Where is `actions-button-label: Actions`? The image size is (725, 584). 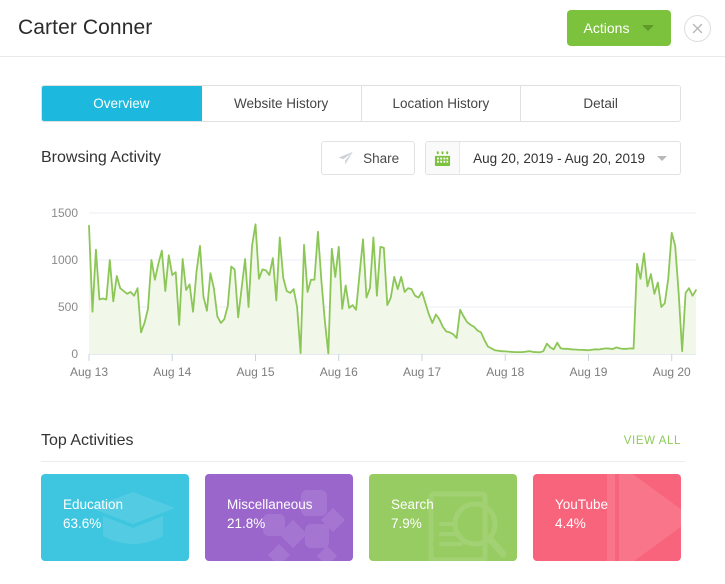 actions-button-label: Actions is located at coordinates (606, 28).